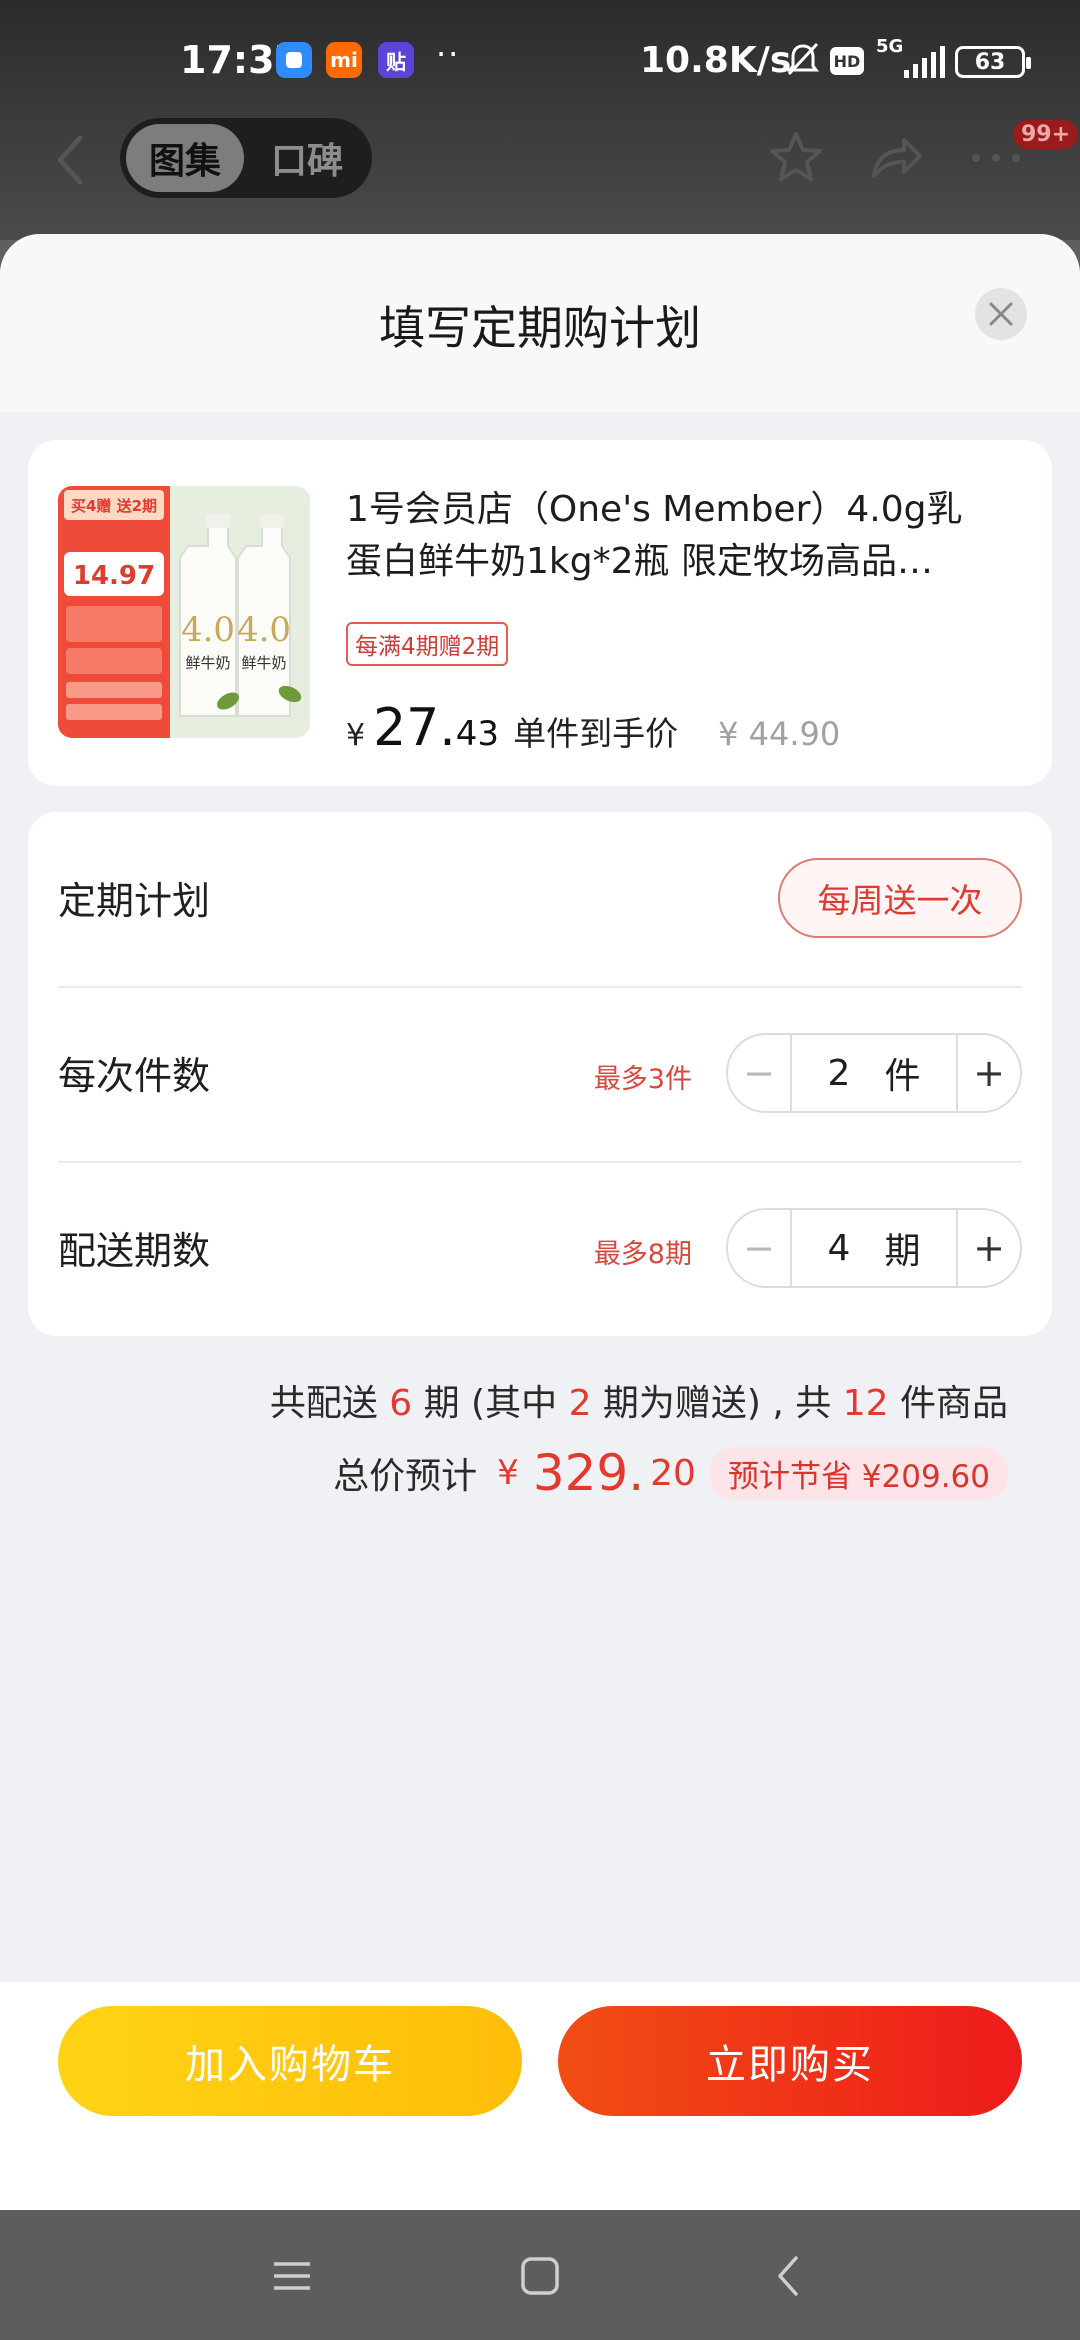 The image size is (1080, 2340). I want to click on system-back-icon, so click(790, 2276).